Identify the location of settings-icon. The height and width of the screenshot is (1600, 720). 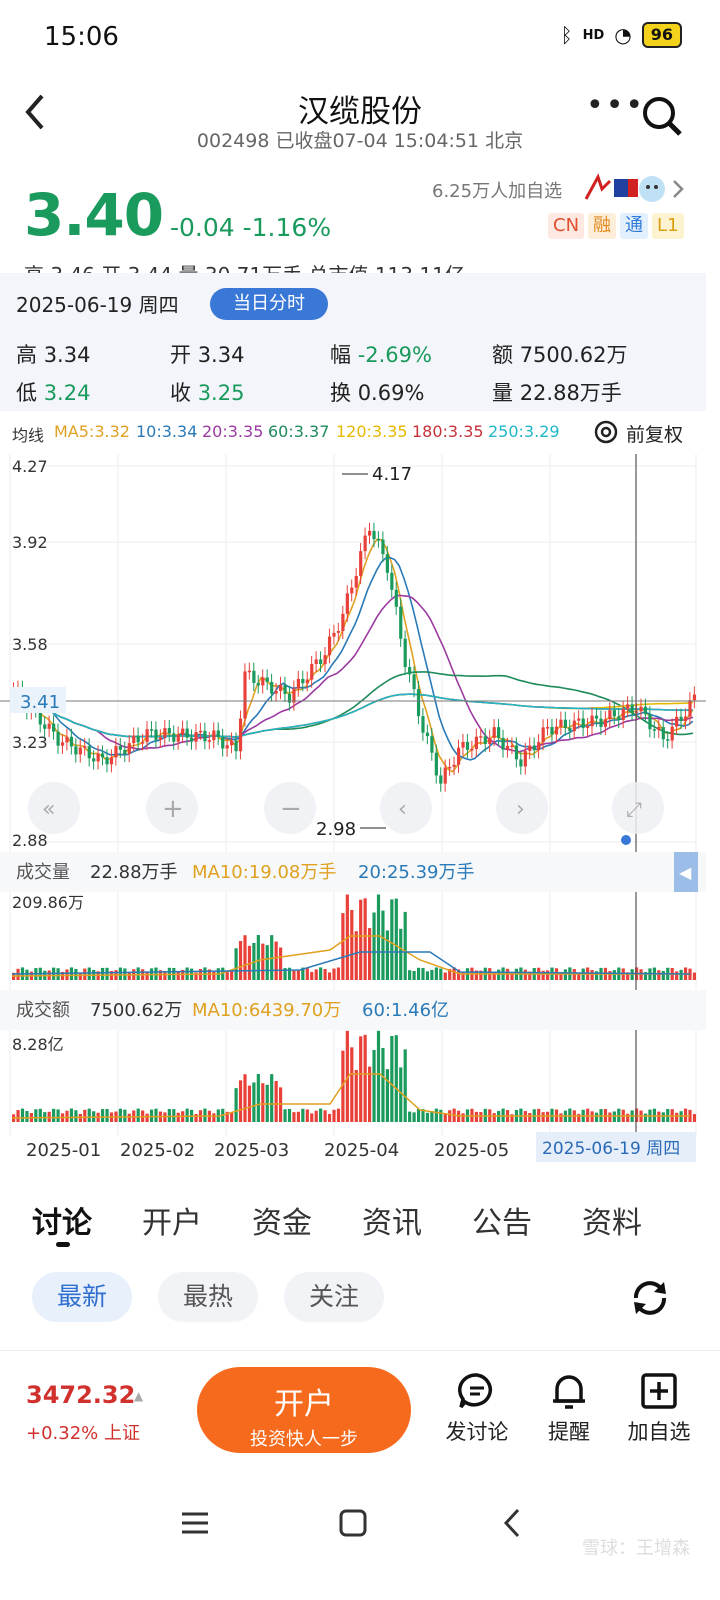
(606, 434).